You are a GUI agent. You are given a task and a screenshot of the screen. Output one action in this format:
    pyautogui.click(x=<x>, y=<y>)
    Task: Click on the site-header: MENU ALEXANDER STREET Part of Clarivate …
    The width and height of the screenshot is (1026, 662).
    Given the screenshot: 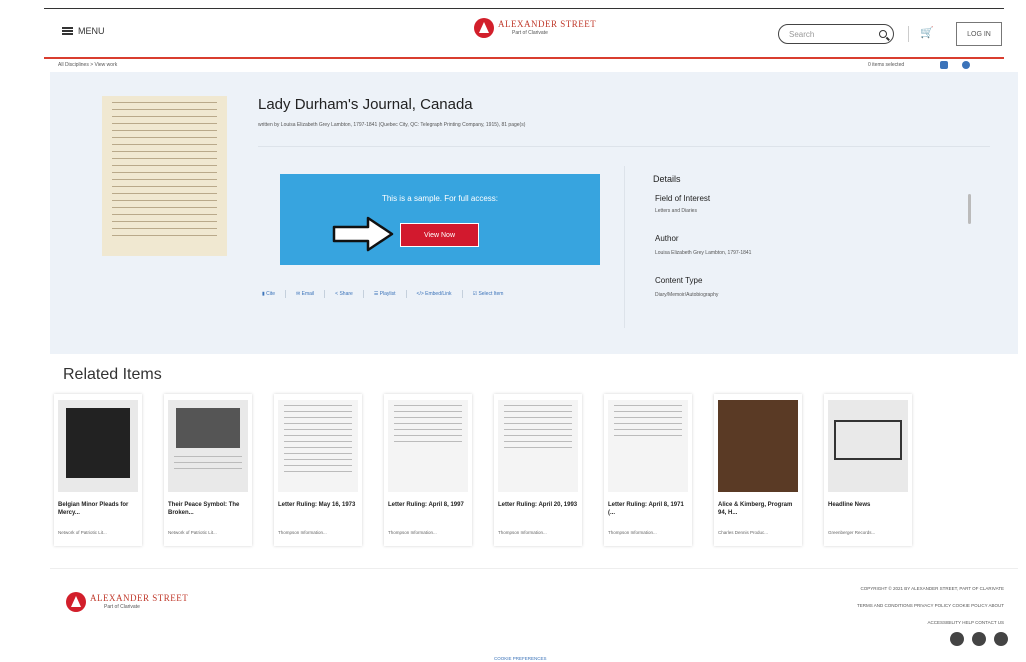 What is the action you would take?
    pyautogui.click(x=524, y=35)
    